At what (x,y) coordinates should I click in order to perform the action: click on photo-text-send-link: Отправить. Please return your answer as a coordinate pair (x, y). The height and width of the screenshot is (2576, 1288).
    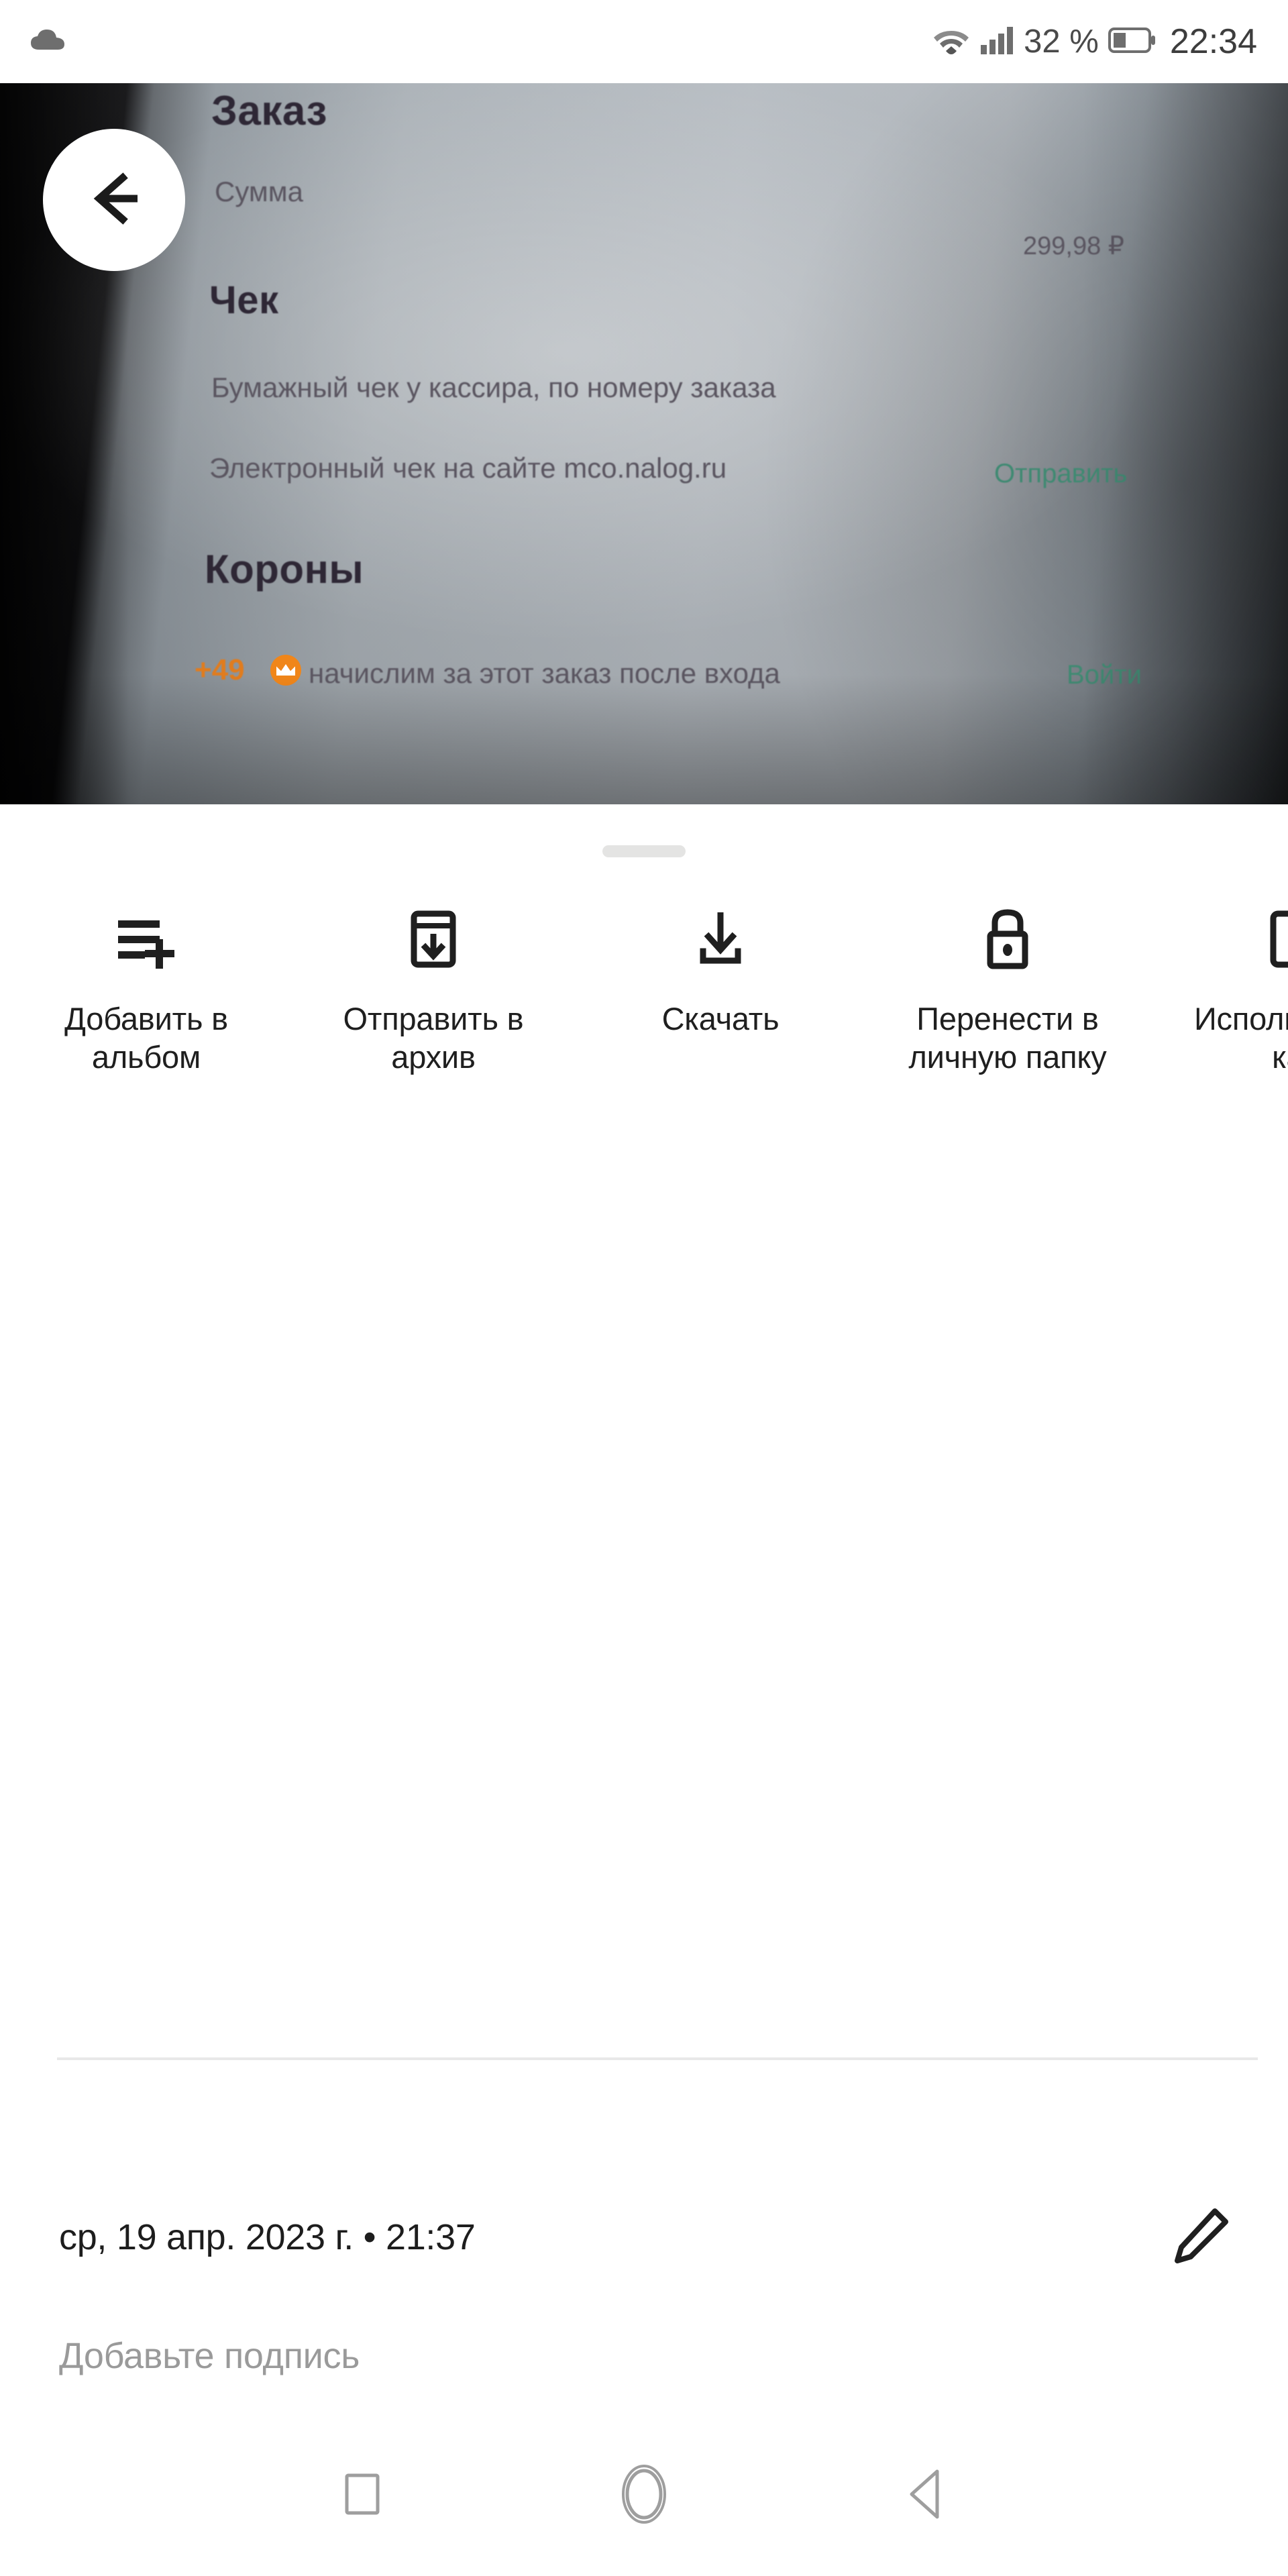
    Looking at the image, I should click on (1061, 473).